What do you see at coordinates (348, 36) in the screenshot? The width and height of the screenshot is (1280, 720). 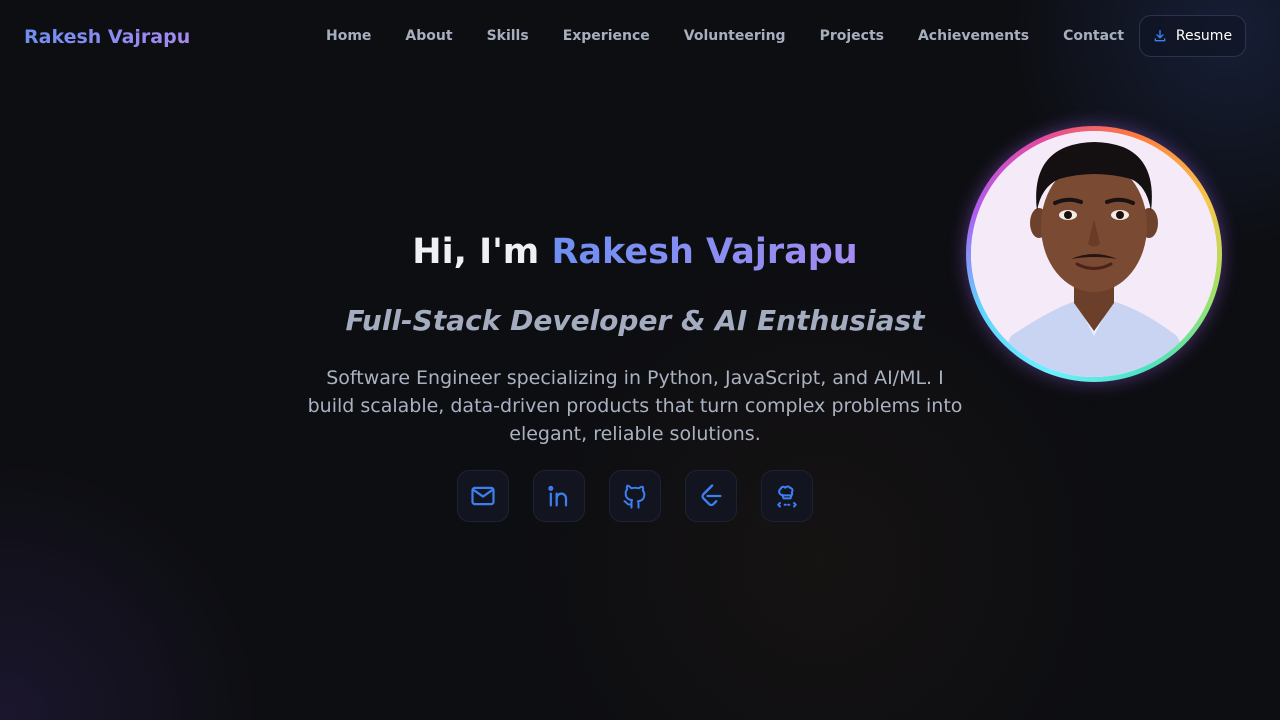 I see `nav-item-home: Home` at bounding box center [348, 36].